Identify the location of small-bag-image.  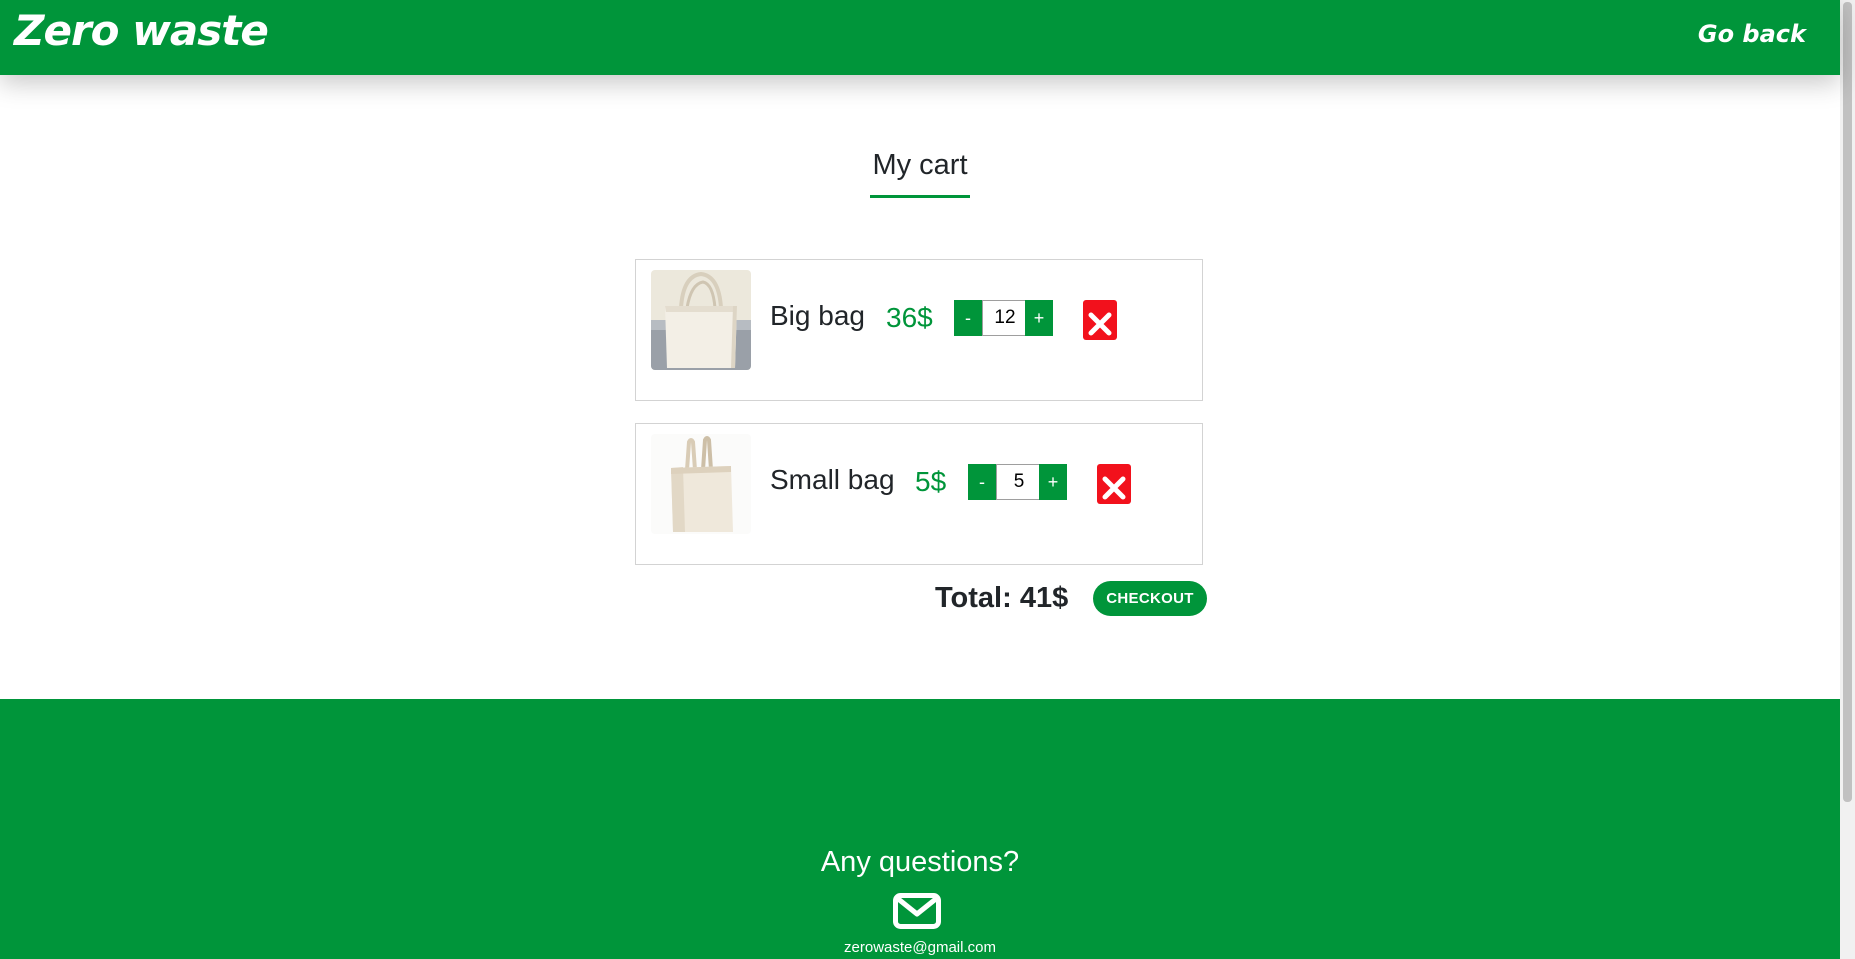
(701, 484).